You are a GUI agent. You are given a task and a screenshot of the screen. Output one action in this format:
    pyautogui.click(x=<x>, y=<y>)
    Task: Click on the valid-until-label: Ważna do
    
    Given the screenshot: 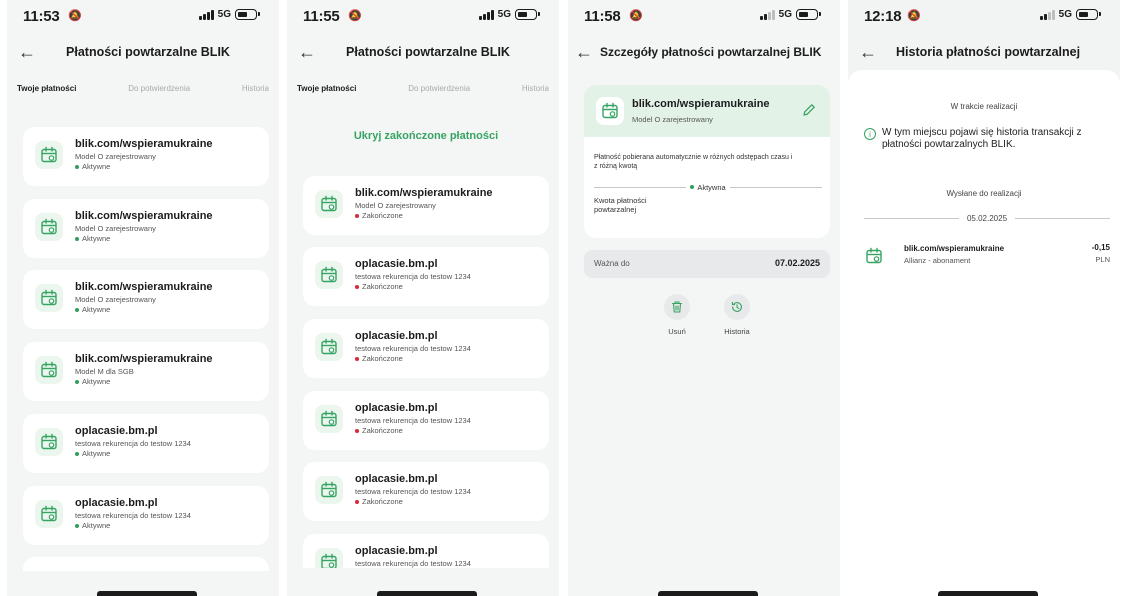 What is the action you would take?
    pyautogui.click(x=612, y=263)
    